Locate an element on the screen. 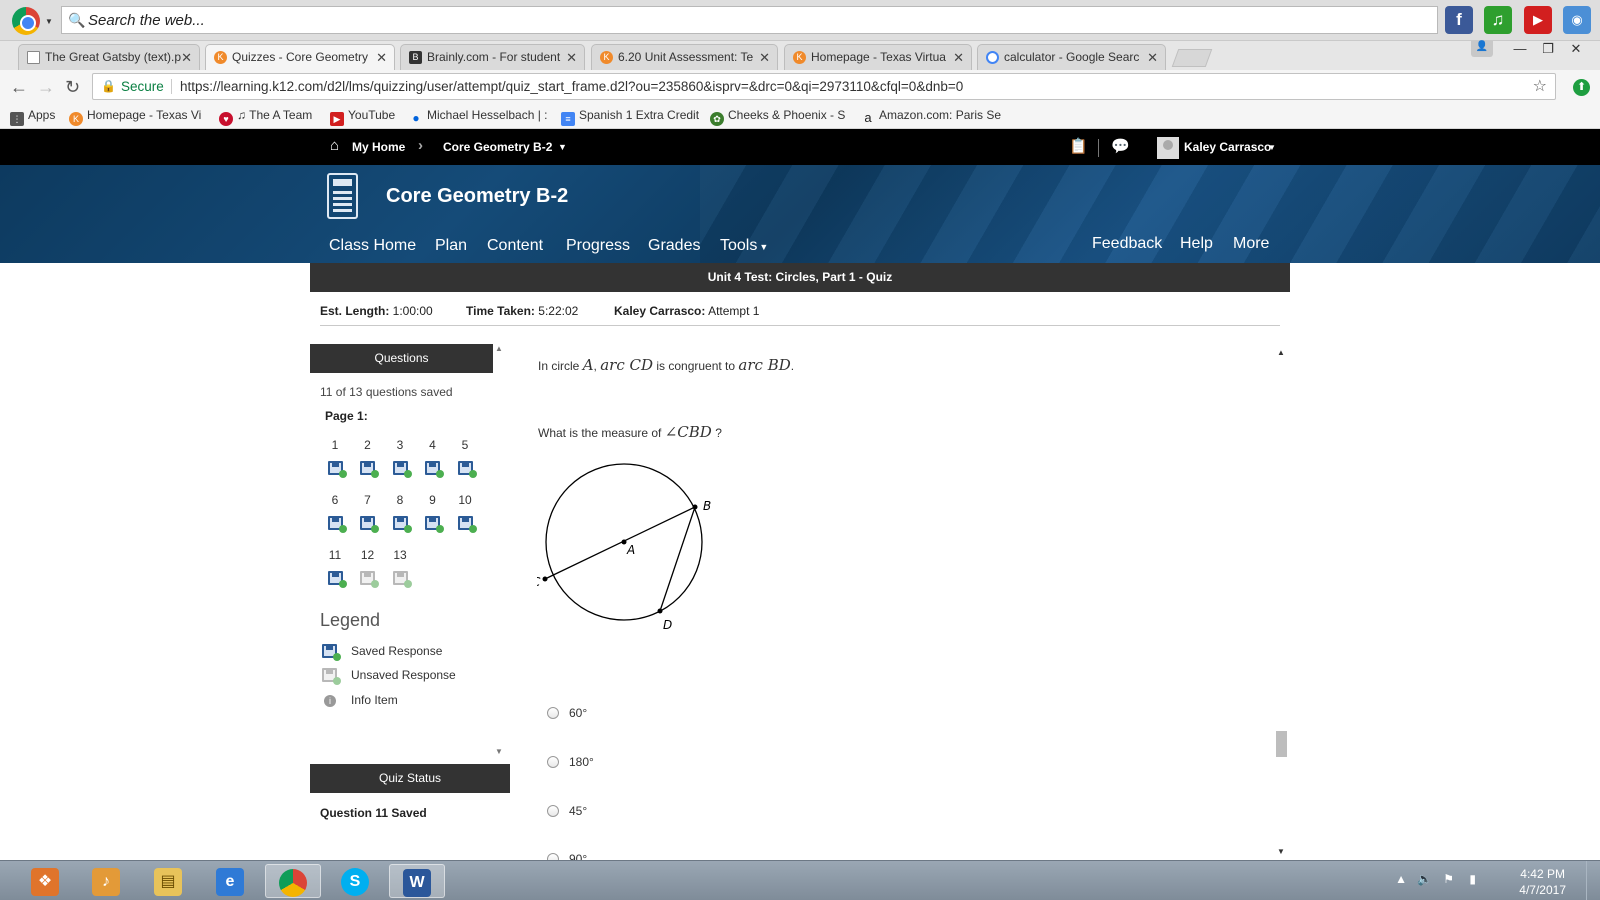 The image size is (1600, 900). reload-icon: ↻ is located at coordinates (72, 87).